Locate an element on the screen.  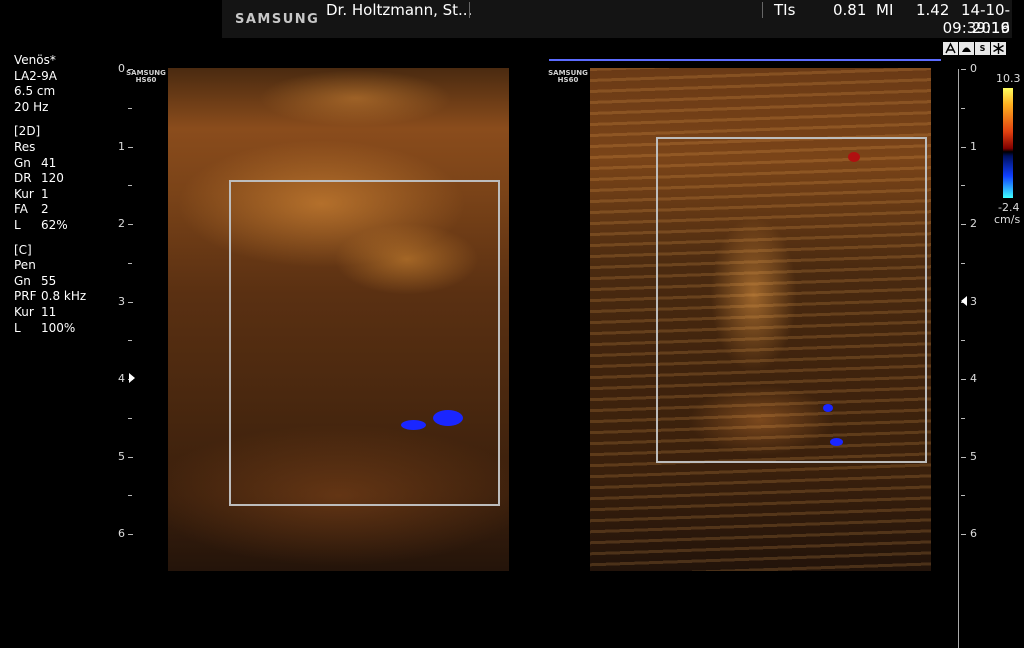
active-image-marker is located at coordinates (745, 60).